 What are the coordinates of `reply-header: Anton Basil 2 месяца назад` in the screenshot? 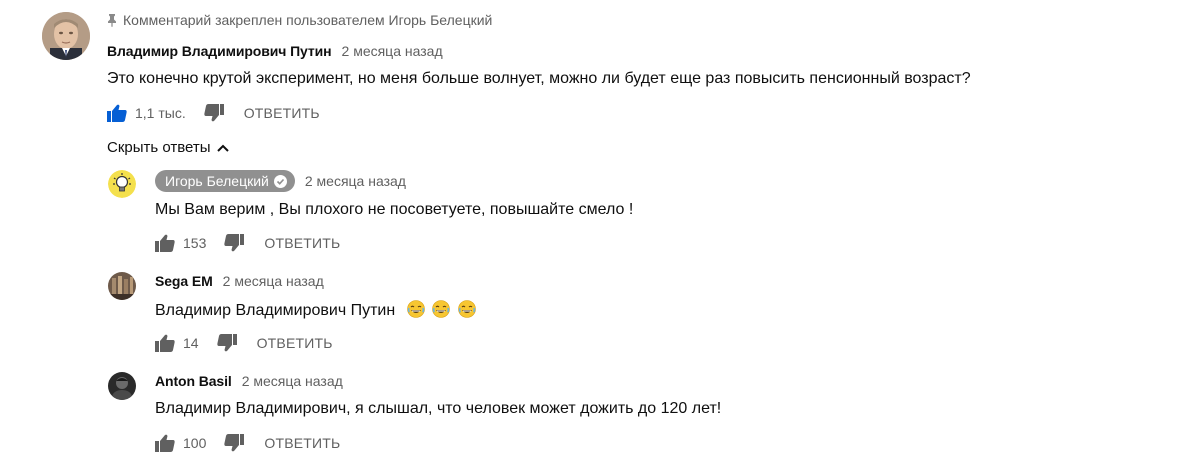 It's located at (249, 381).